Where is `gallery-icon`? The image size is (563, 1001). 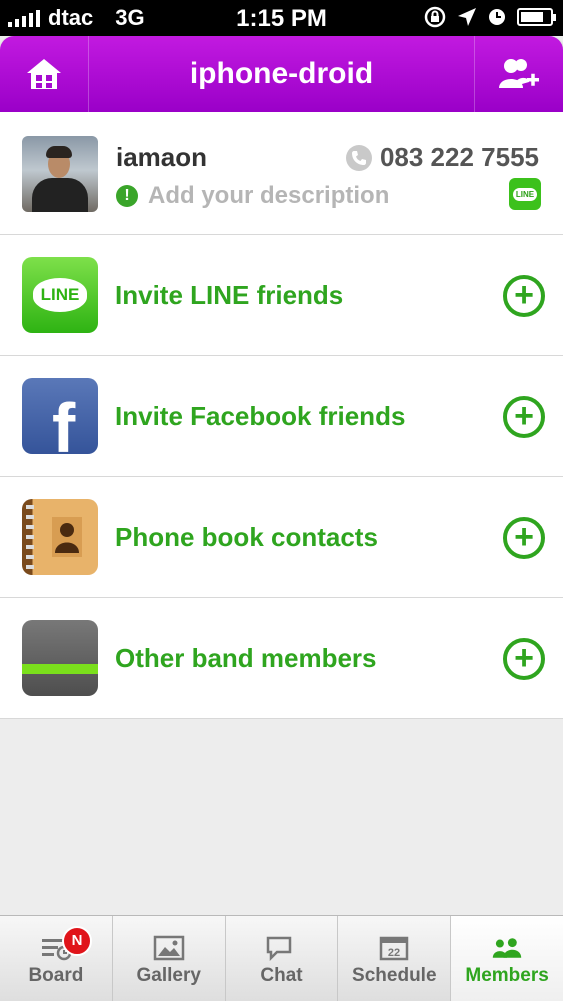 gallery-icon is located at coordinates (168, 948).